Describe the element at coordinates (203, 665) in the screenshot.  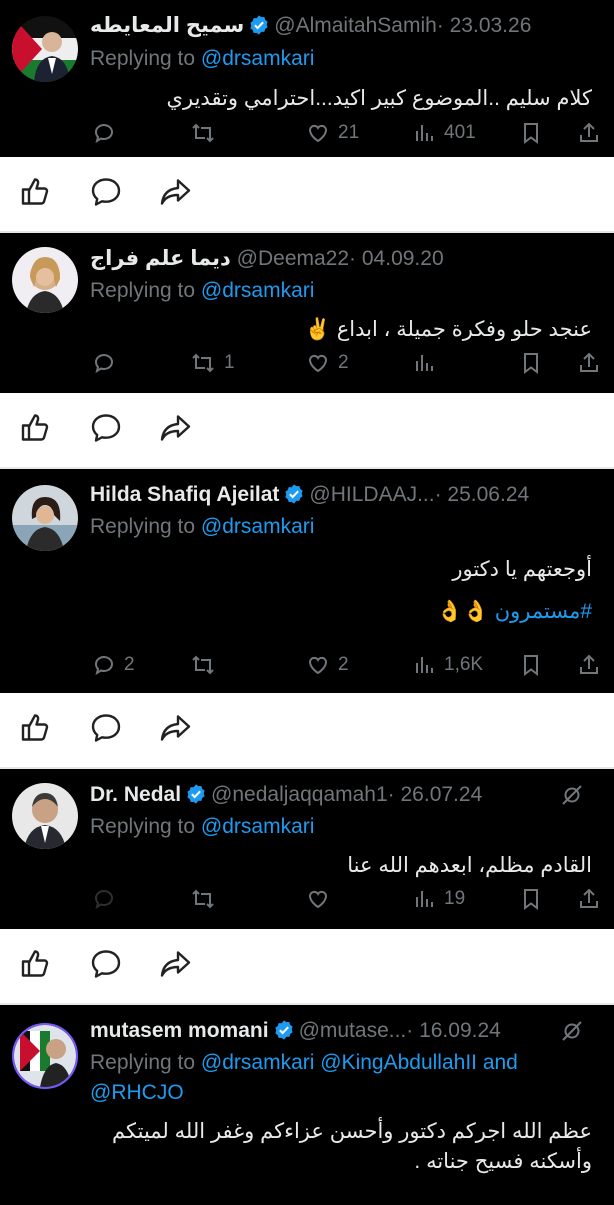
I see `retweet-icon` at that location.